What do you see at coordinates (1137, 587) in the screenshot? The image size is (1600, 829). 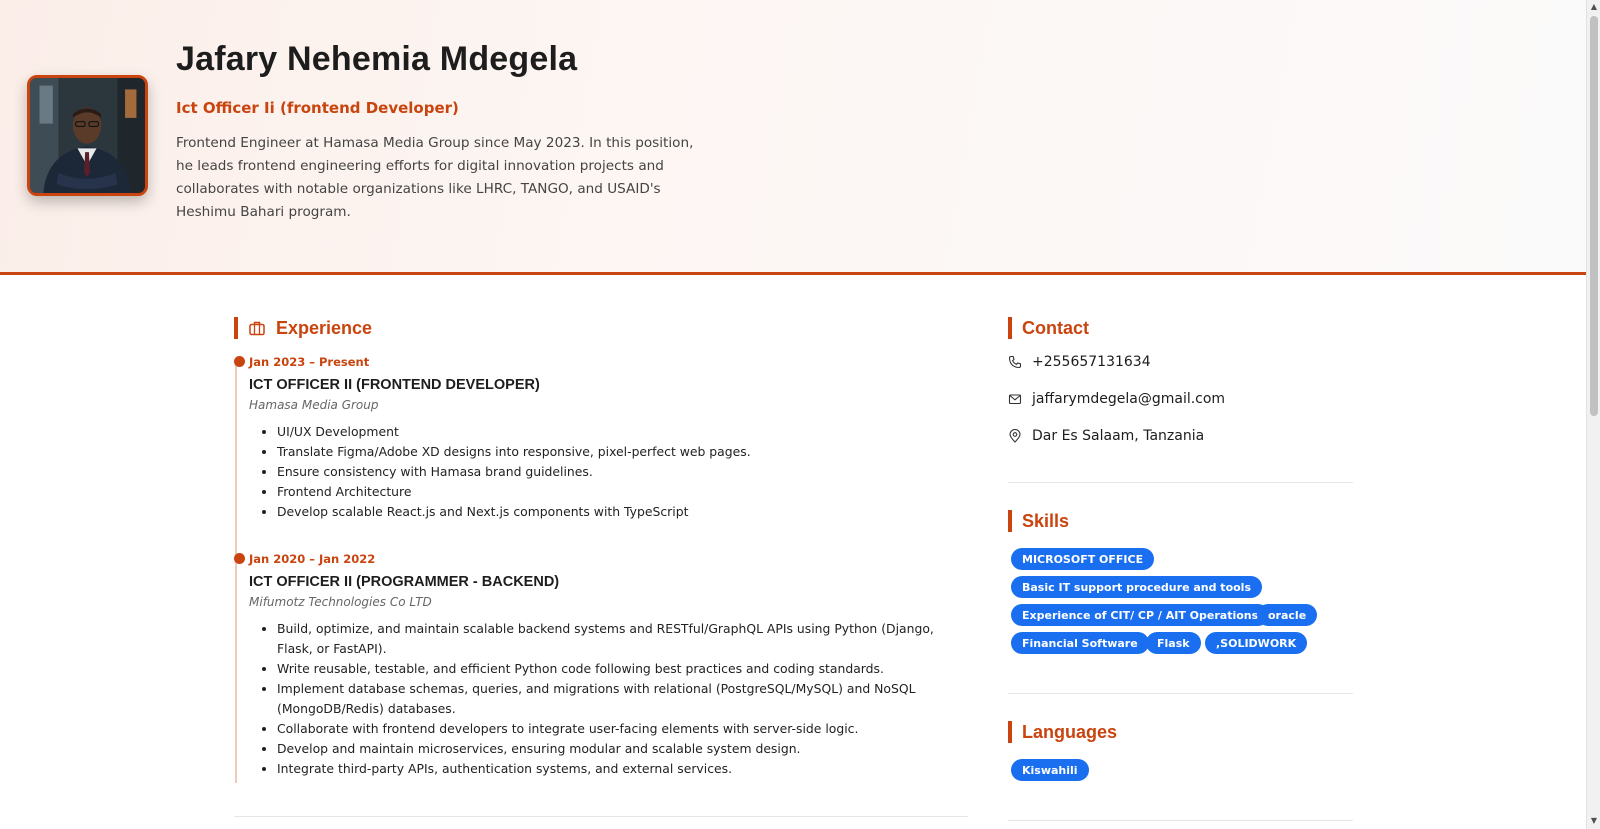 I see `skill-chip: Basic IT support procedure and tools` at bounding box center [1137, 587].